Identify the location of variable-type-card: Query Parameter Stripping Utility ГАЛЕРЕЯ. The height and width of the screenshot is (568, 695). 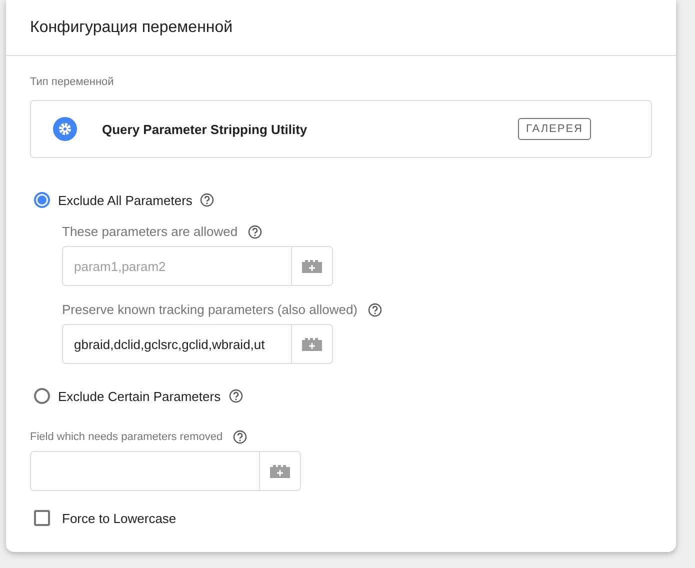
(341, 129).